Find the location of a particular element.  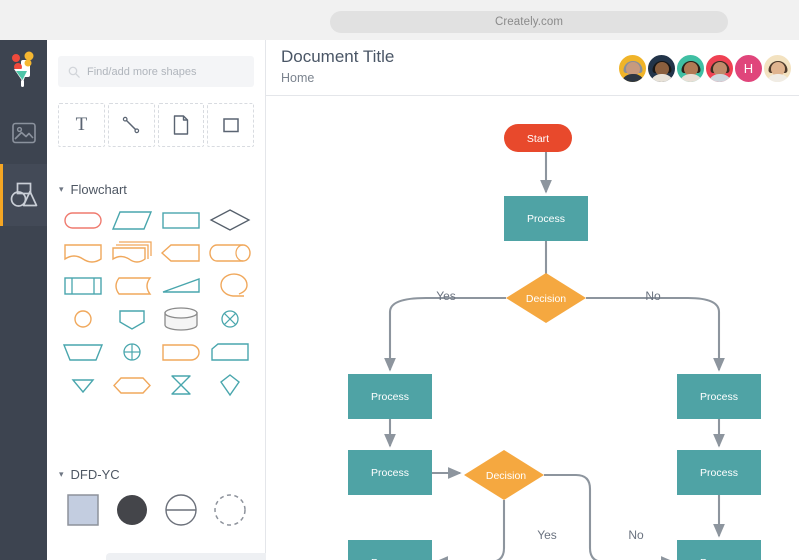

node-start: Start is located at coordinates (538, 138).